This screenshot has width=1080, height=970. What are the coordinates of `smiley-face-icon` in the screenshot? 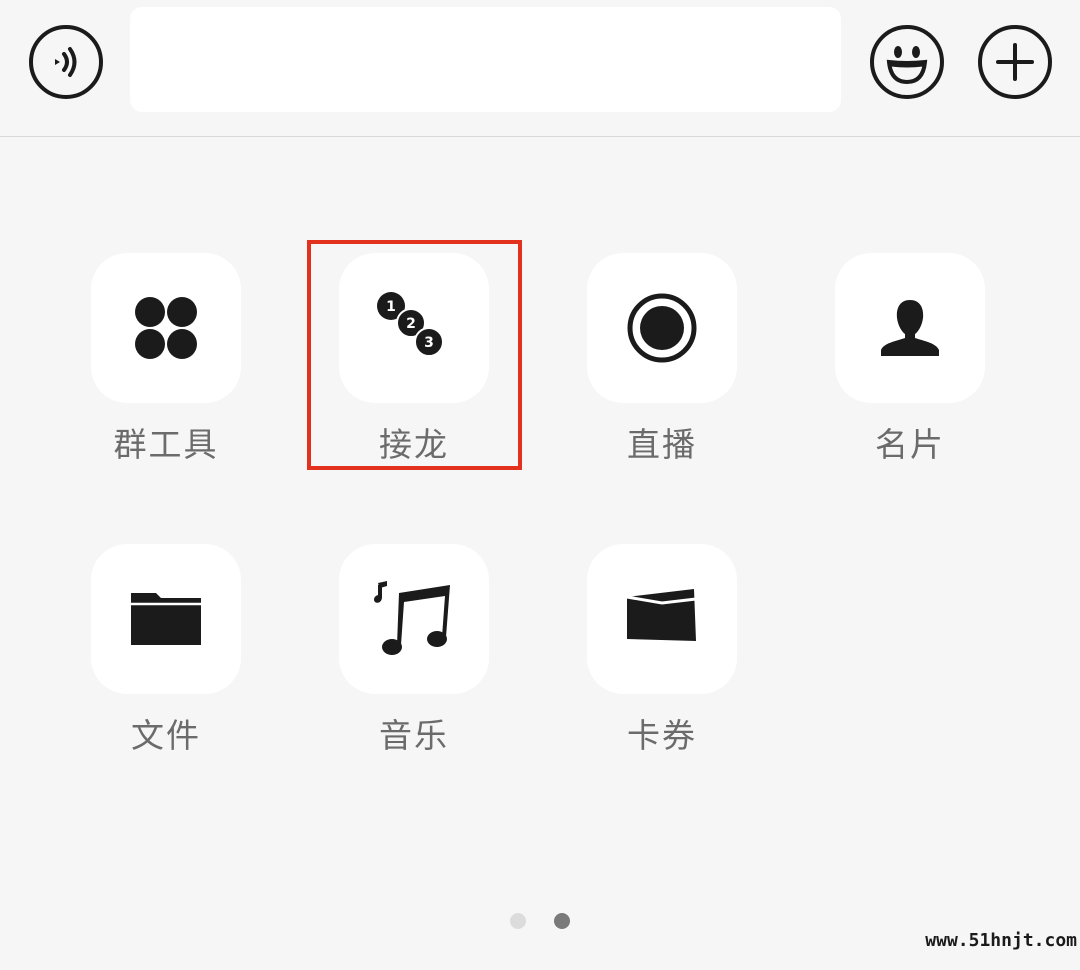 It's located at (907, 65).